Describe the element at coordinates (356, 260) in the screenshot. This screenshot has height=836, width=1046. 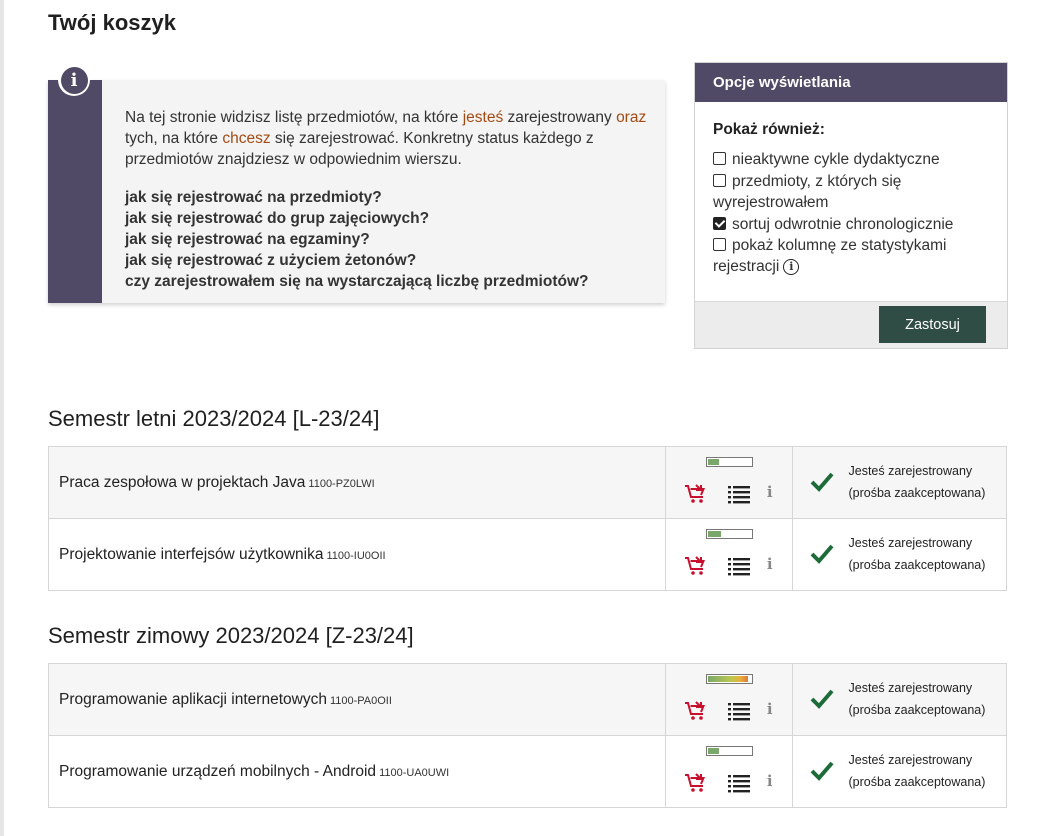
I see `help-link-tokens: jak się rejestrować z użyciem żetonów?` at that location.